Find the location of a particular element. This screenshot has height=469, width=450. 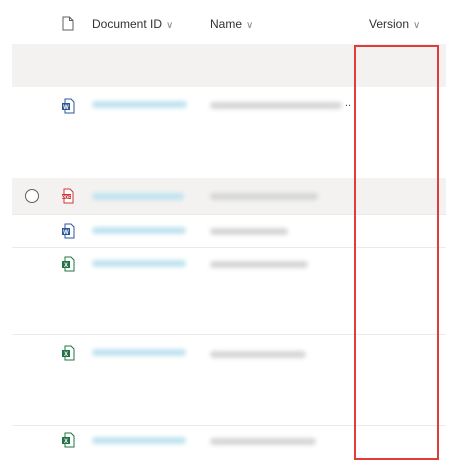

column-header-document-id: Document ID ∨ is located at coordinates (132, 24).